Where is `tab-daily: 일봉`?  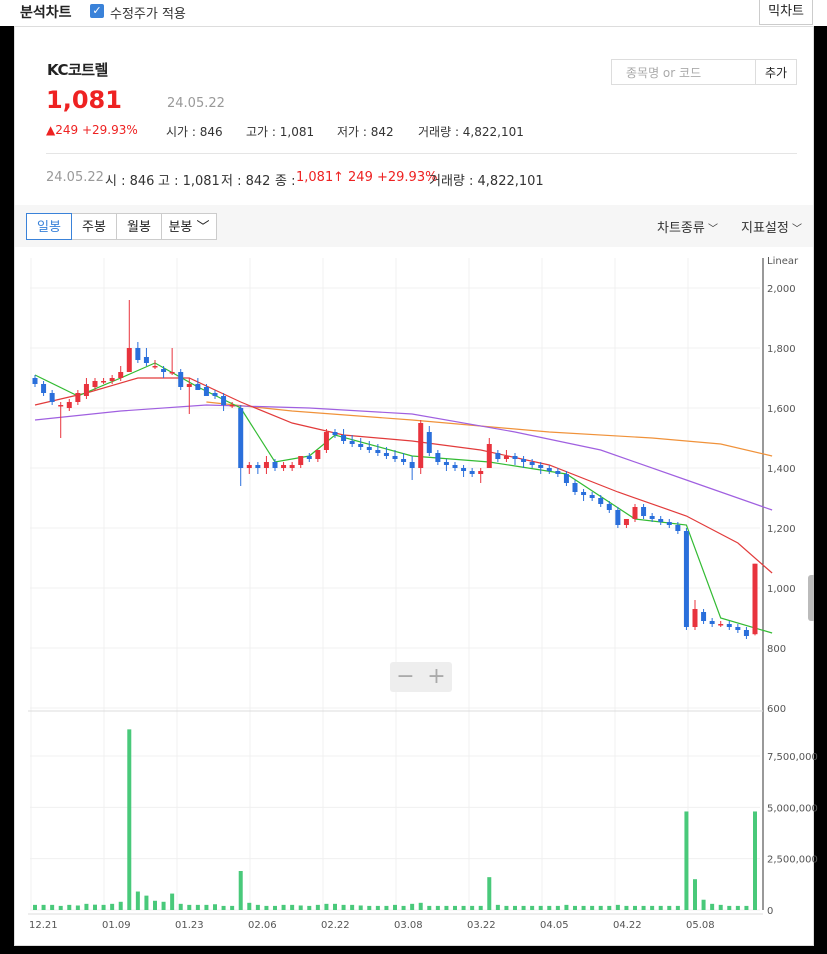
tab-daily: 일봉 is located at coordinates (49, 226).